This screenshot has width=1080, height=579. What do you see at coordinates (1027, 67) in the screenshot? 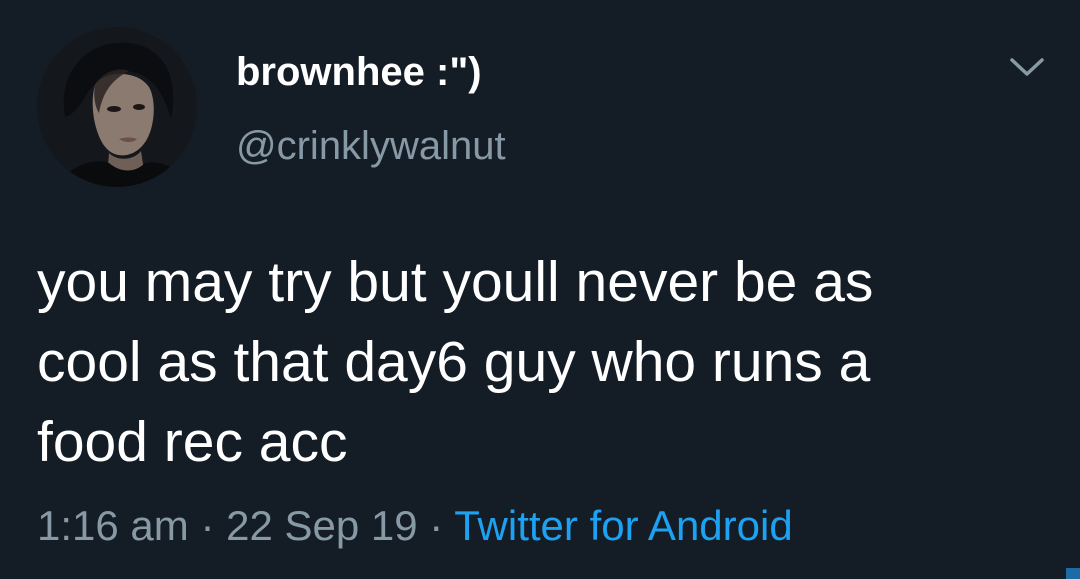
I see `chevron-down-icon` at bounding box center [1027, 67].